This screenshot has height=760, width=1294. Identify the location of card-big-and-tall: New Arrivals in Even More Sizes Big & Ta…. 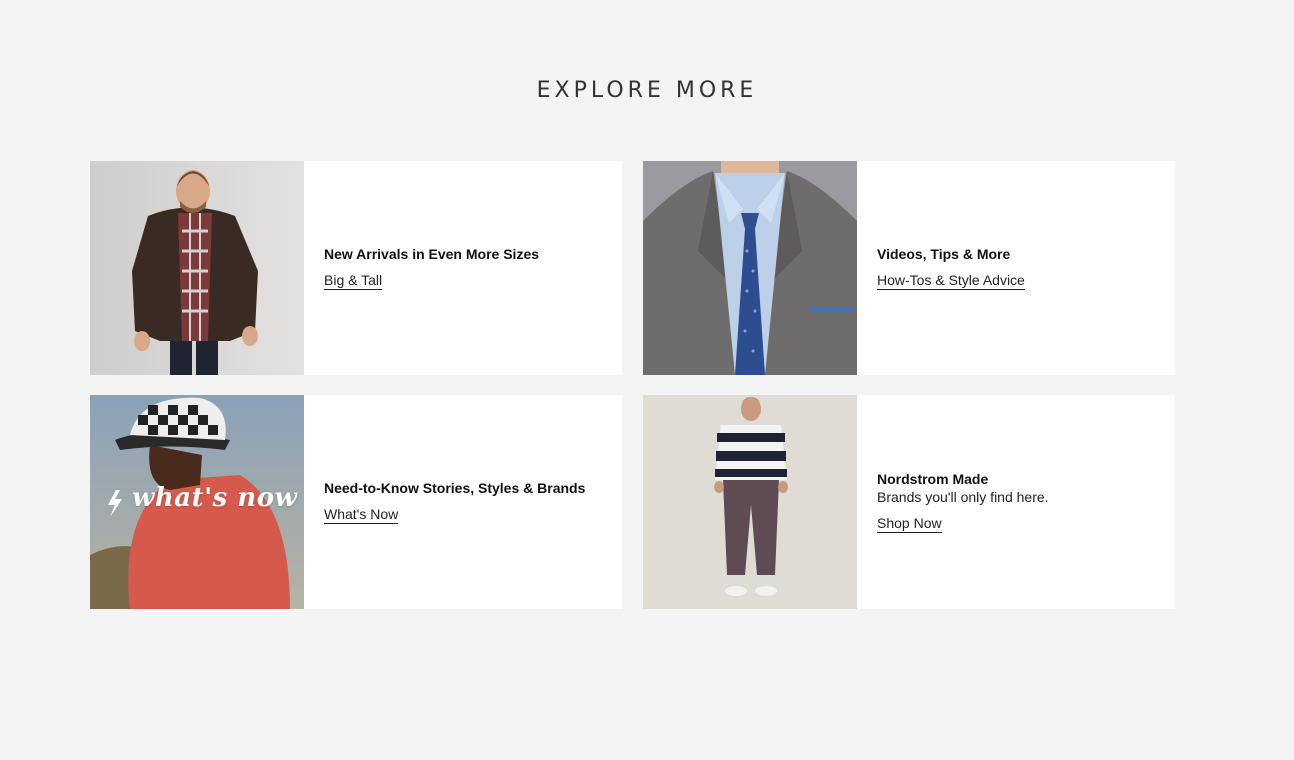
(356, 268).